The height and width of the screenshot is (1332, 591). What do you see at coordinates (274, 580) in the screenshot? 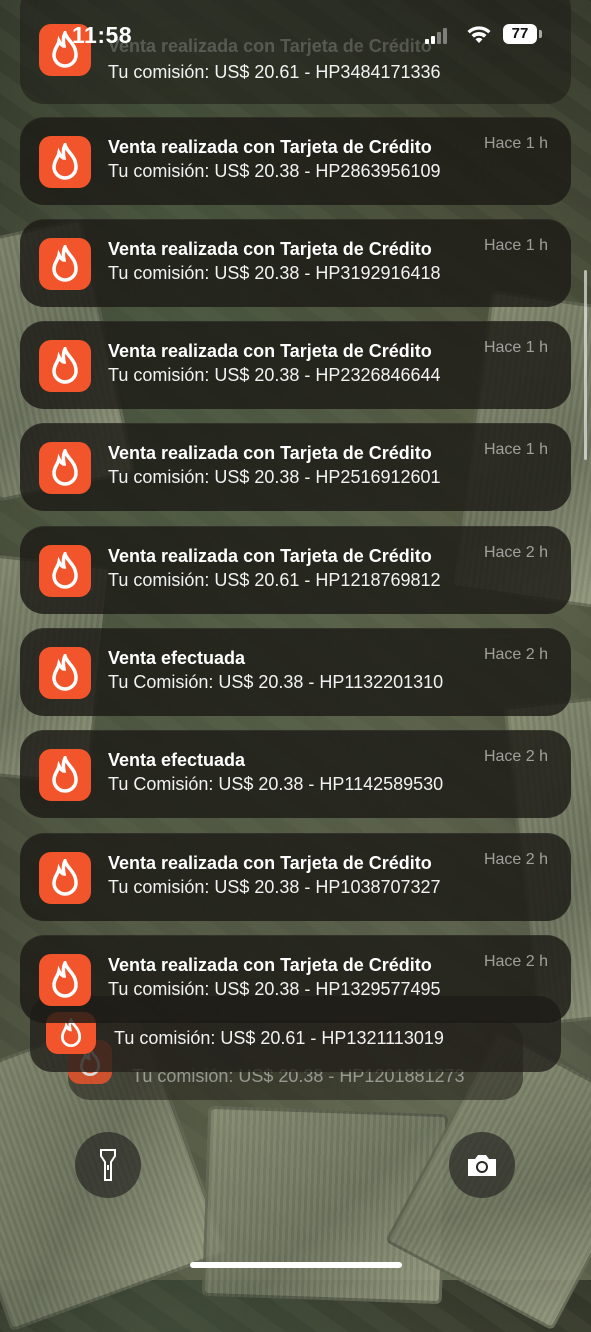
I see `notification-body: Tu comisión: US$ 20.61 - HP1218769812` at bounding box center [274, 580].